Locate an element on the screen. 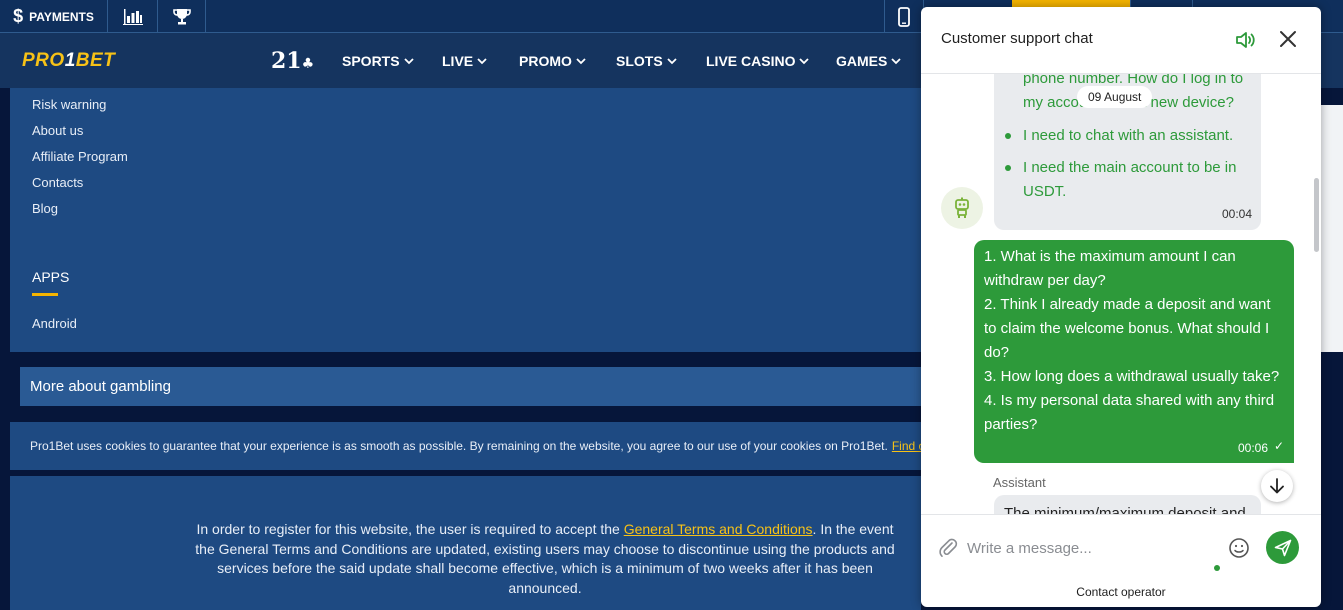  footer-link-affiliate: Affiliate Program is located at coordinates (80, 156).